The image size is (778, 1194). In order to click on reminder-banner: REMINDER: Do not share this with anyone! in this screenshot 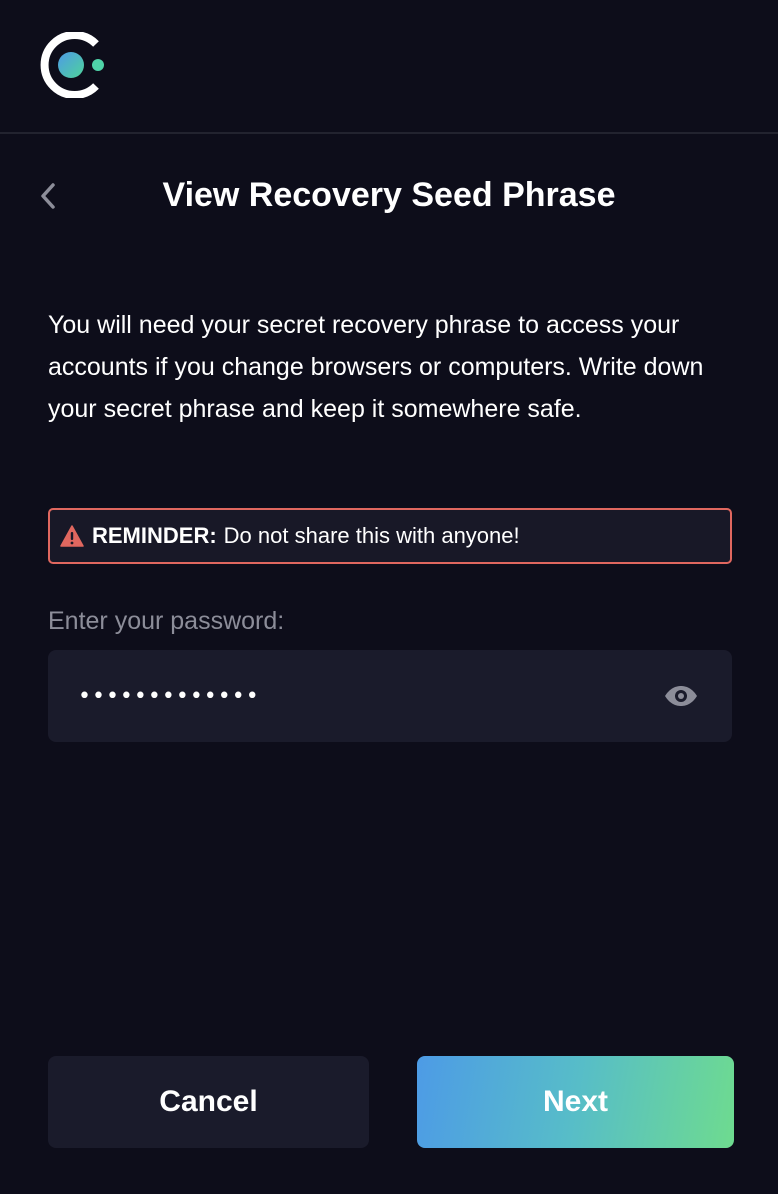, I will do `click(390, 536)`.